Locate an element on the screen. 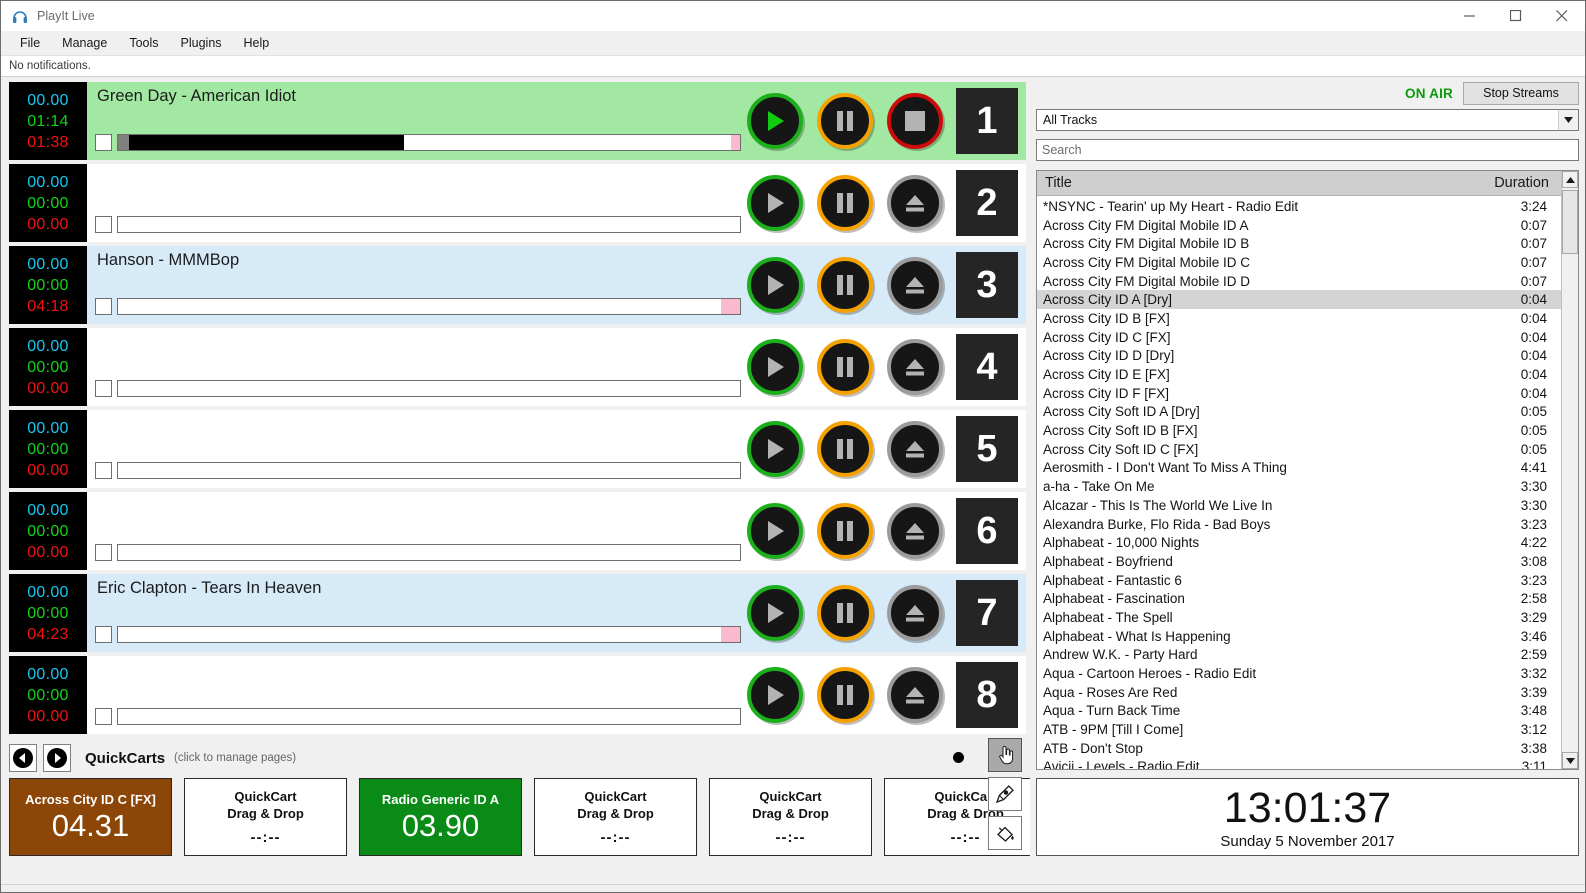 The width and height of the screenshot is (1586, 893). deck-6-progress-bar is located at coordinates (429, 552).